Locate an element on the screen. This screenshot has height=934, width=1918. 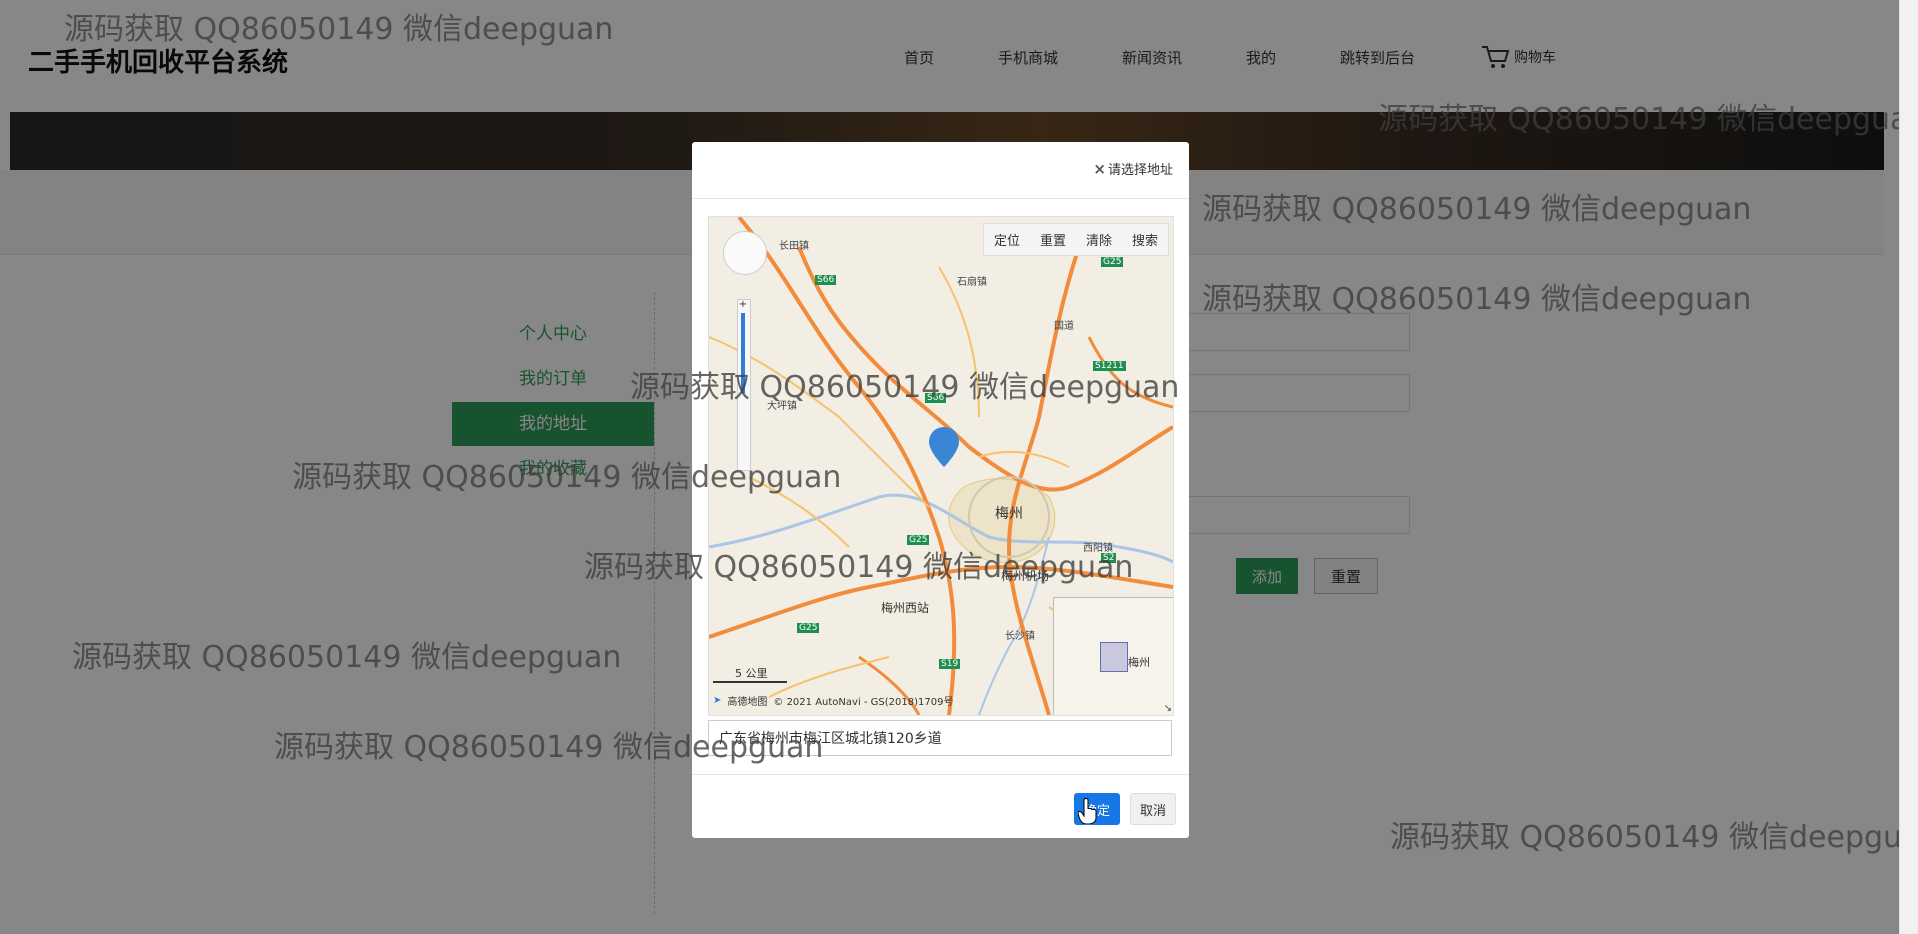
modal-title: × 请选择地址 is located at coordinates (1133, 169).